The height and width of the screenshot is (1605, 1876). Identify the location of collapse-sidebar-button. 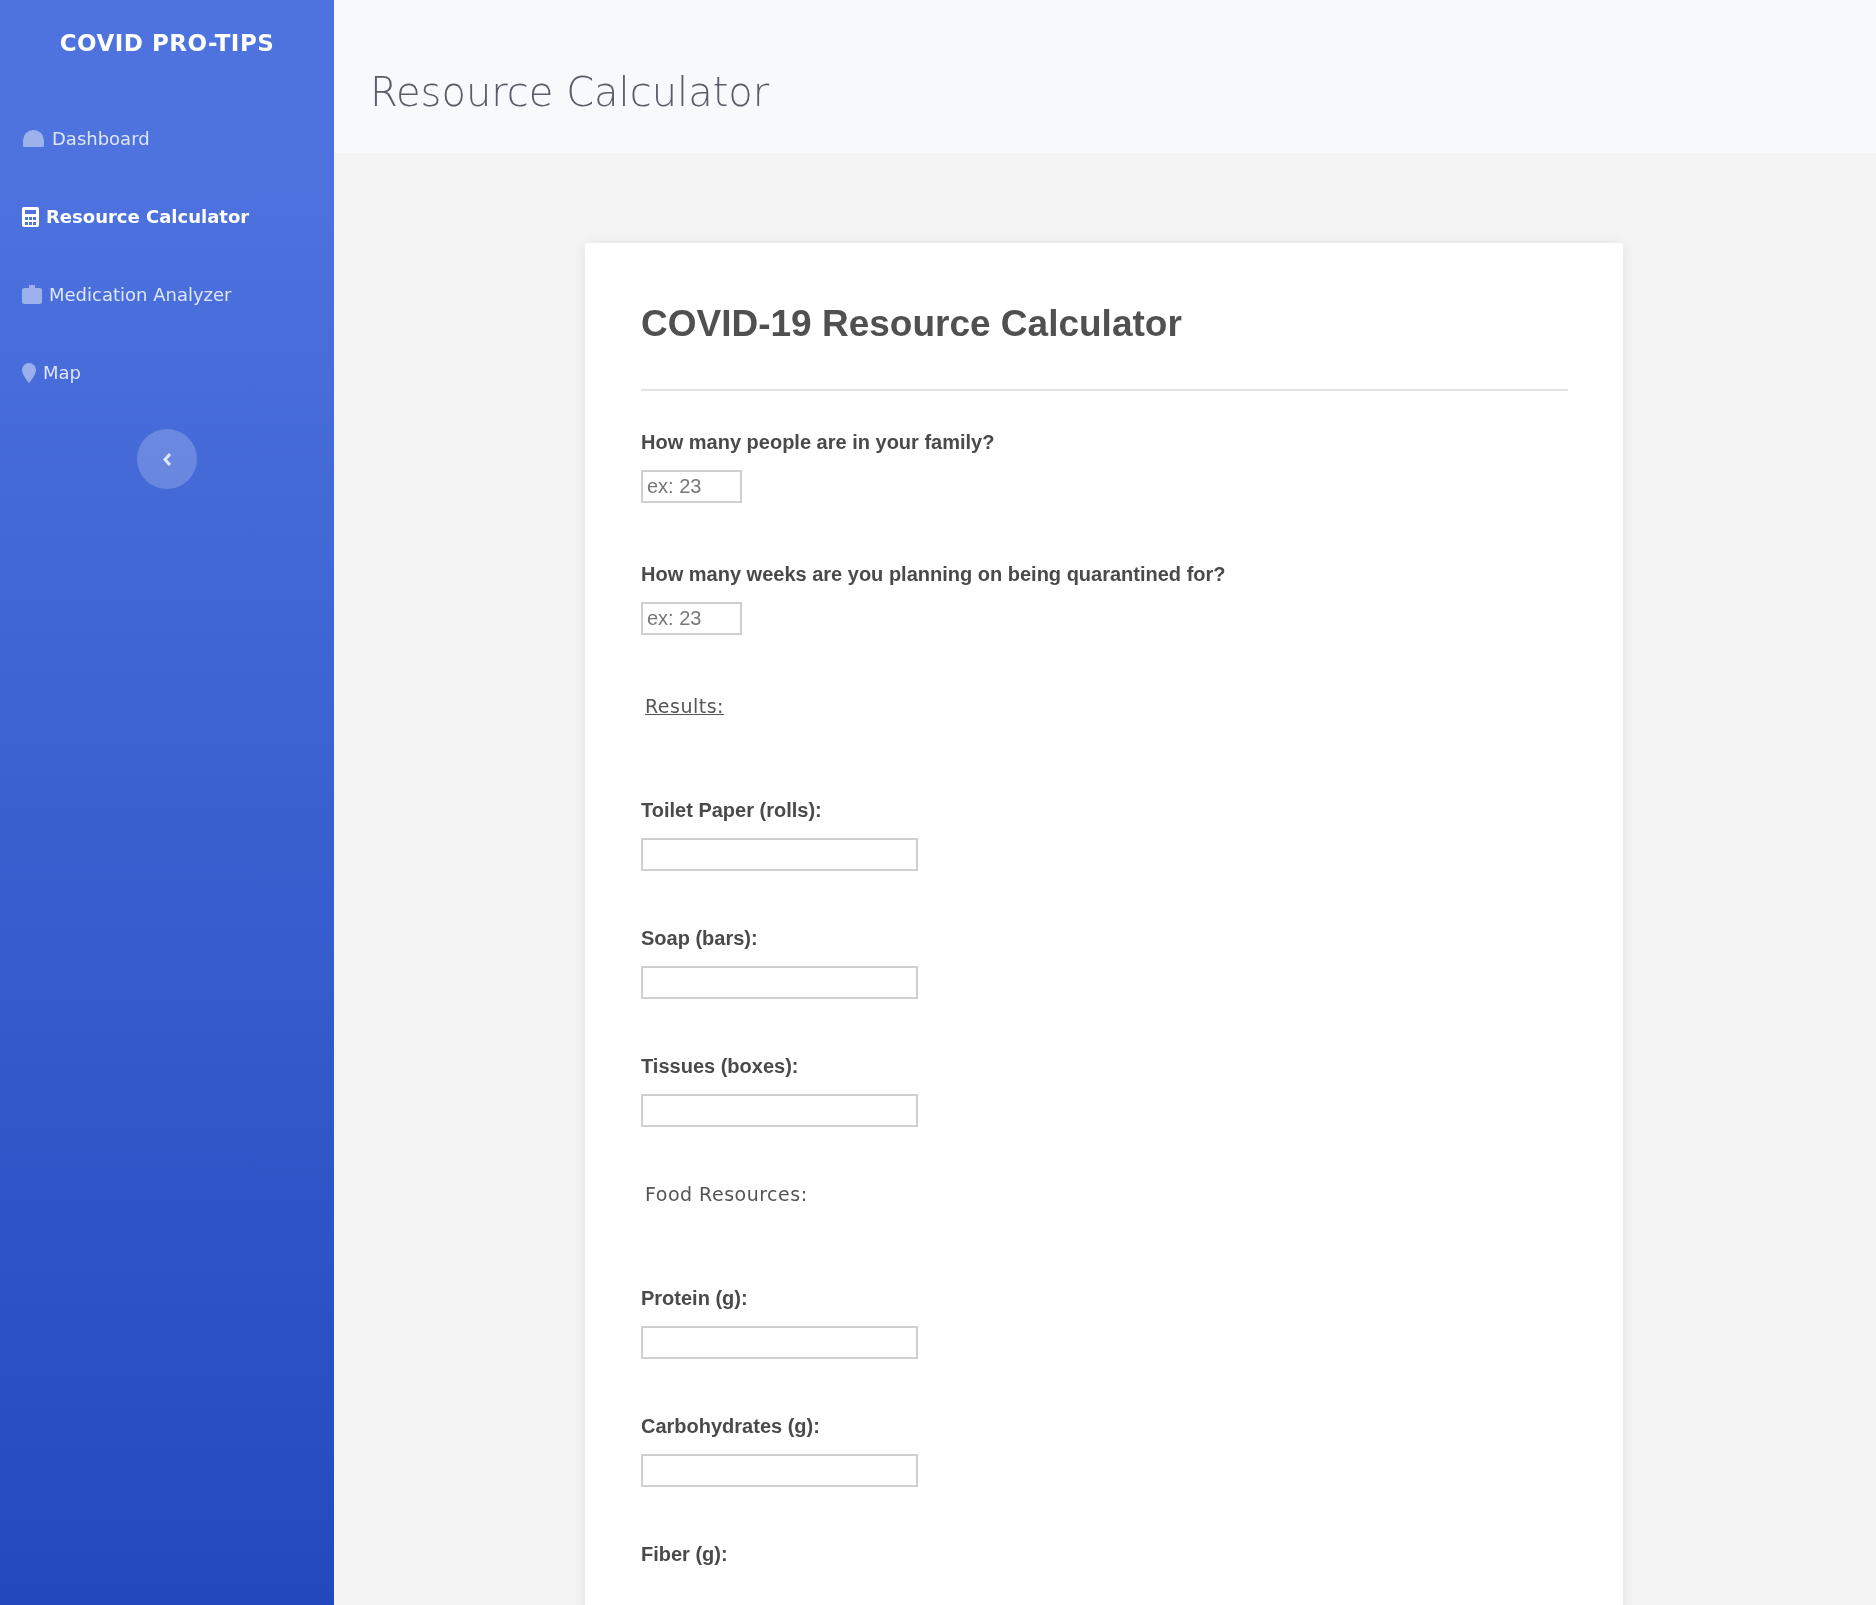
(167, 459).